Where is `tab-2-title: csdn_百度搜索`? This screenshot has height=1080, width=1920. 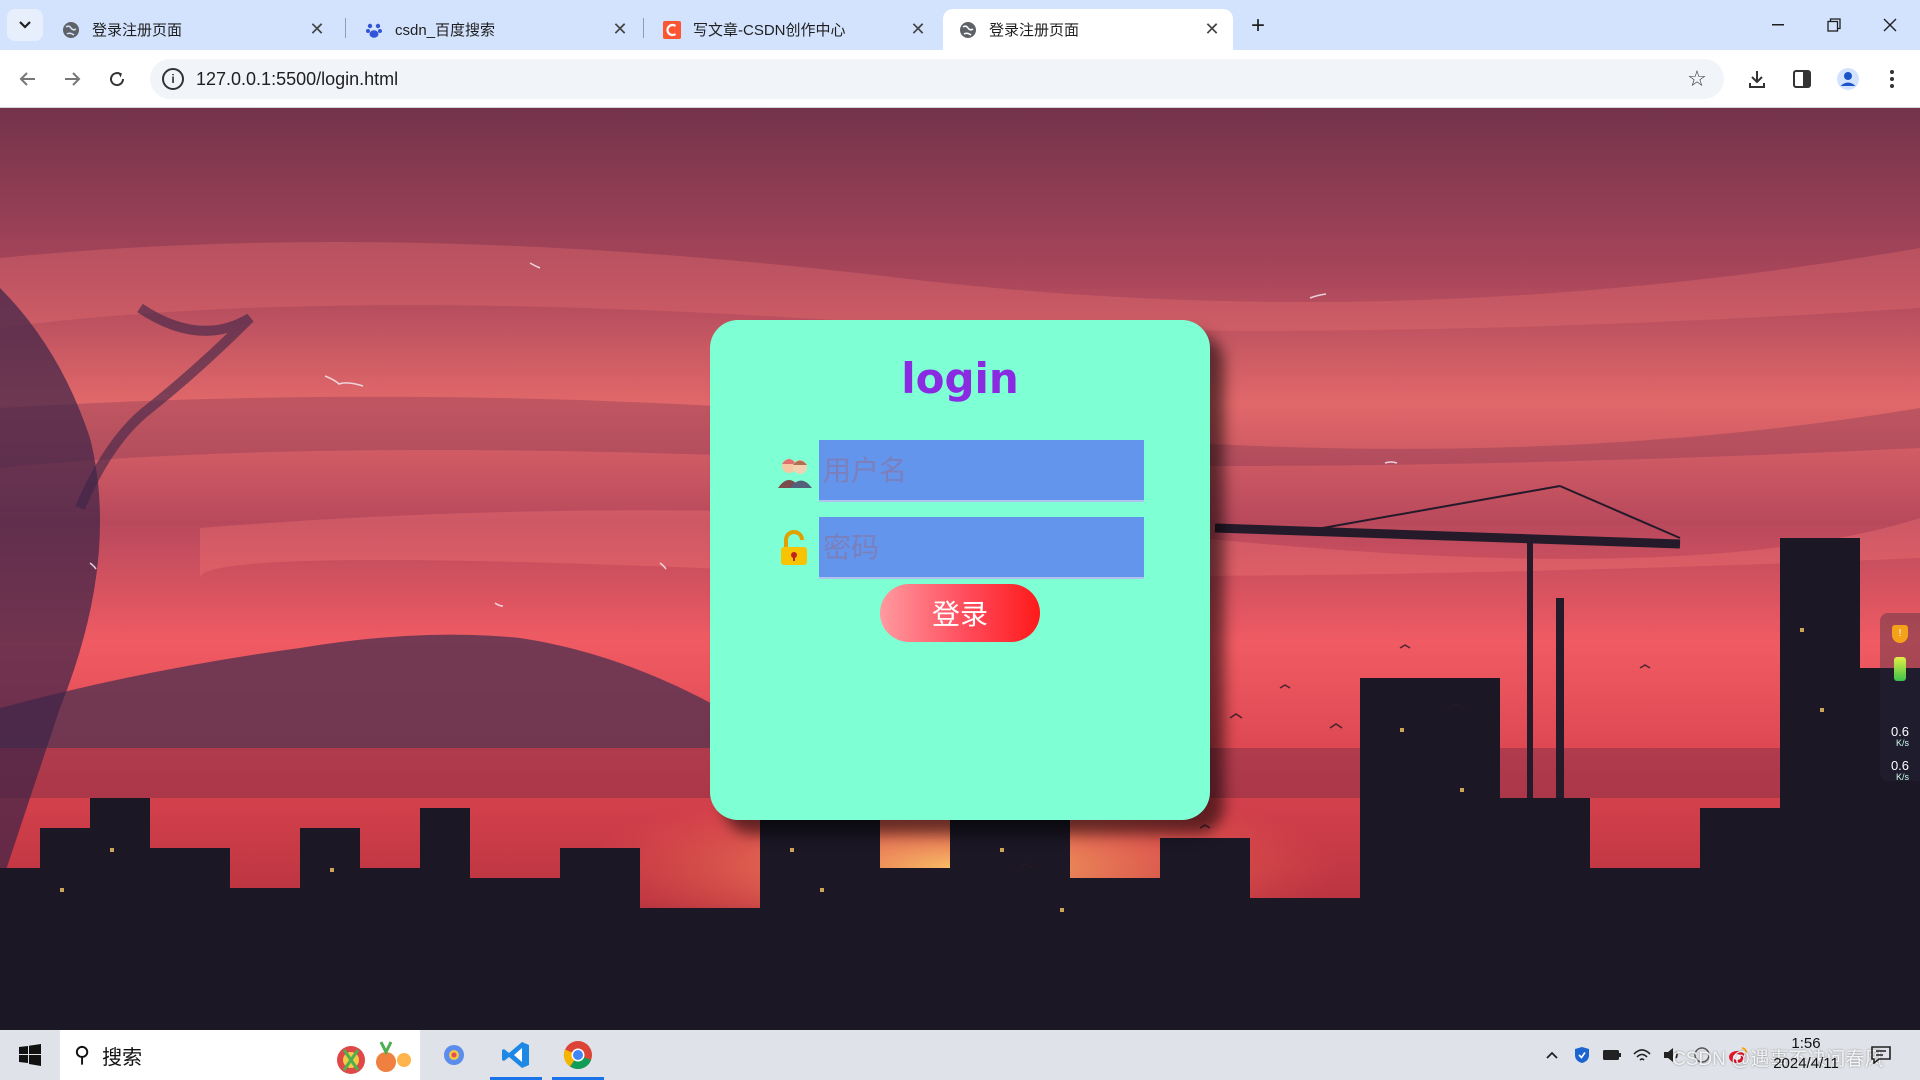
tab-2-title: csdn_百度搜索 is located at coordinates (445, 30).